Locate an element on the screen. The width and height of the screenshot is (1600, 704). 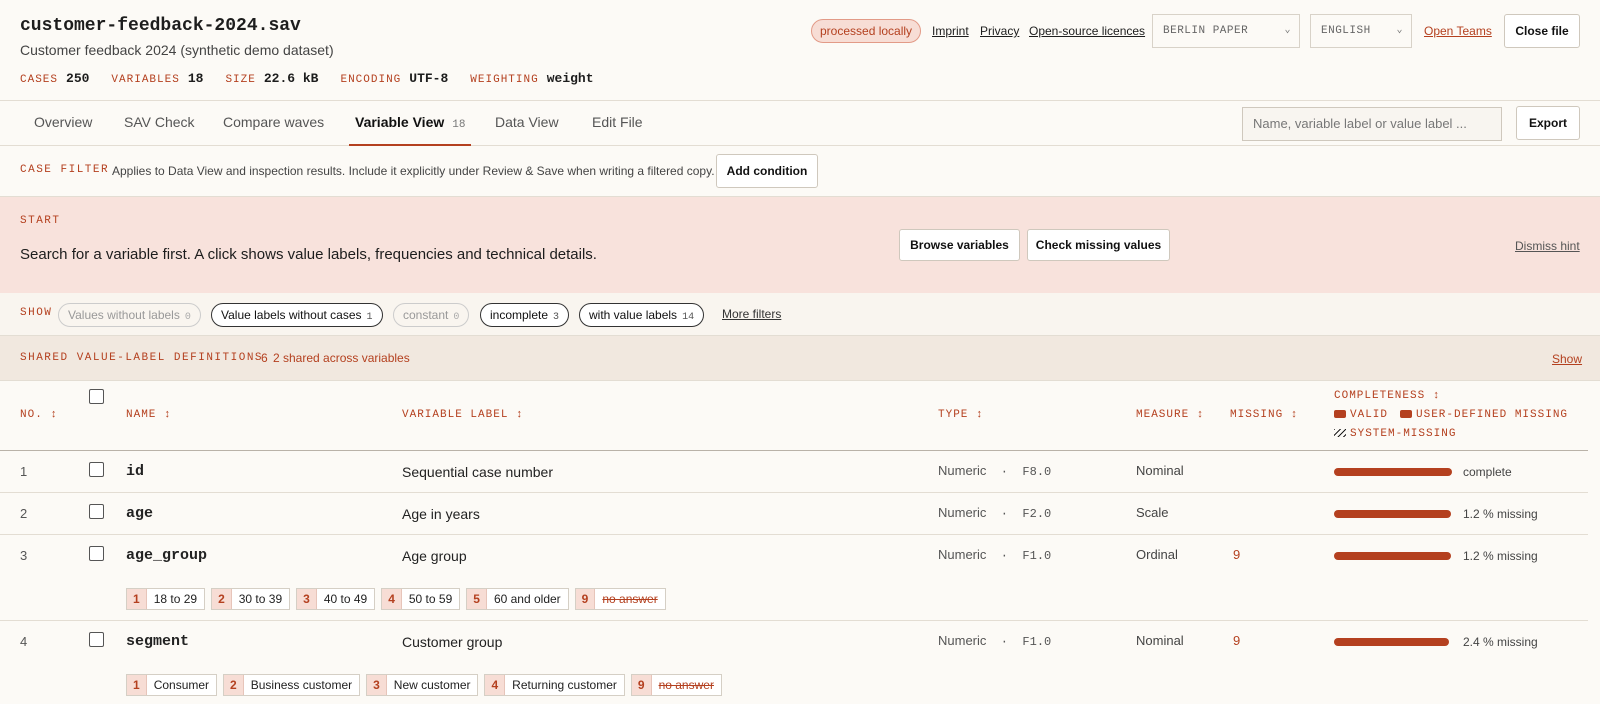
imprint-link: Imprint is located at coordinates (950, 31).